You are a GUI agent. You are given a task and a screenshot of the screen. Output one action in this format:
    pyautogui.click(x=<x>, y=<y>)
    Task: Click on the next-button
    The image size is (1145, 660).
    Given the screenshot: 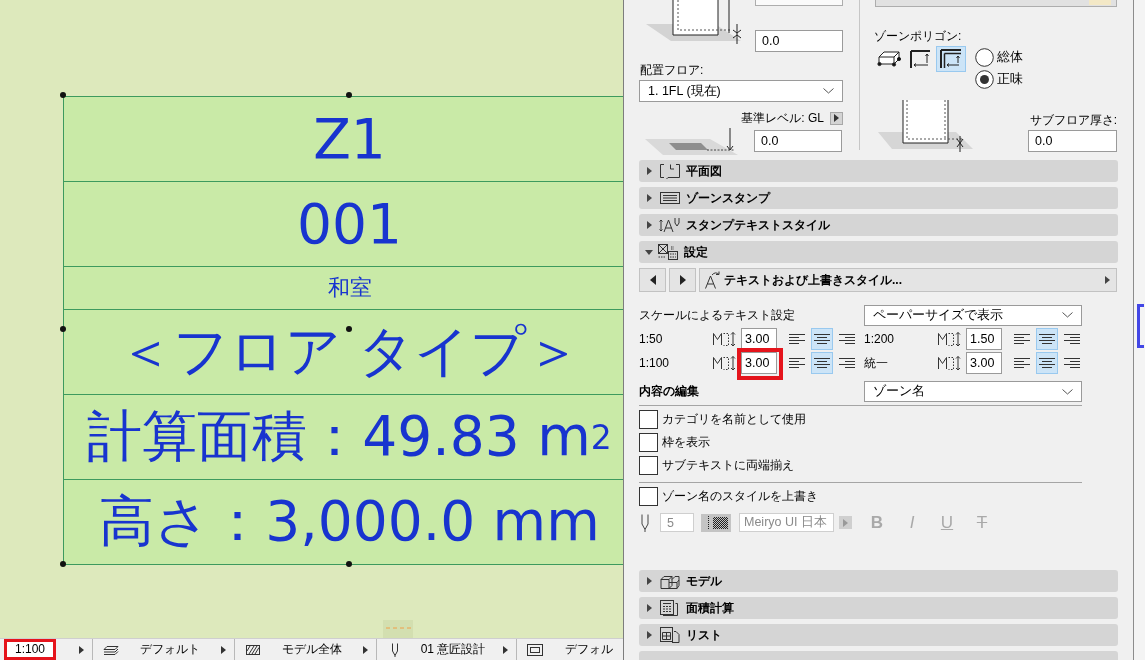 What is the action you would take?
    pyautogui.click(x=682, y=280)
    